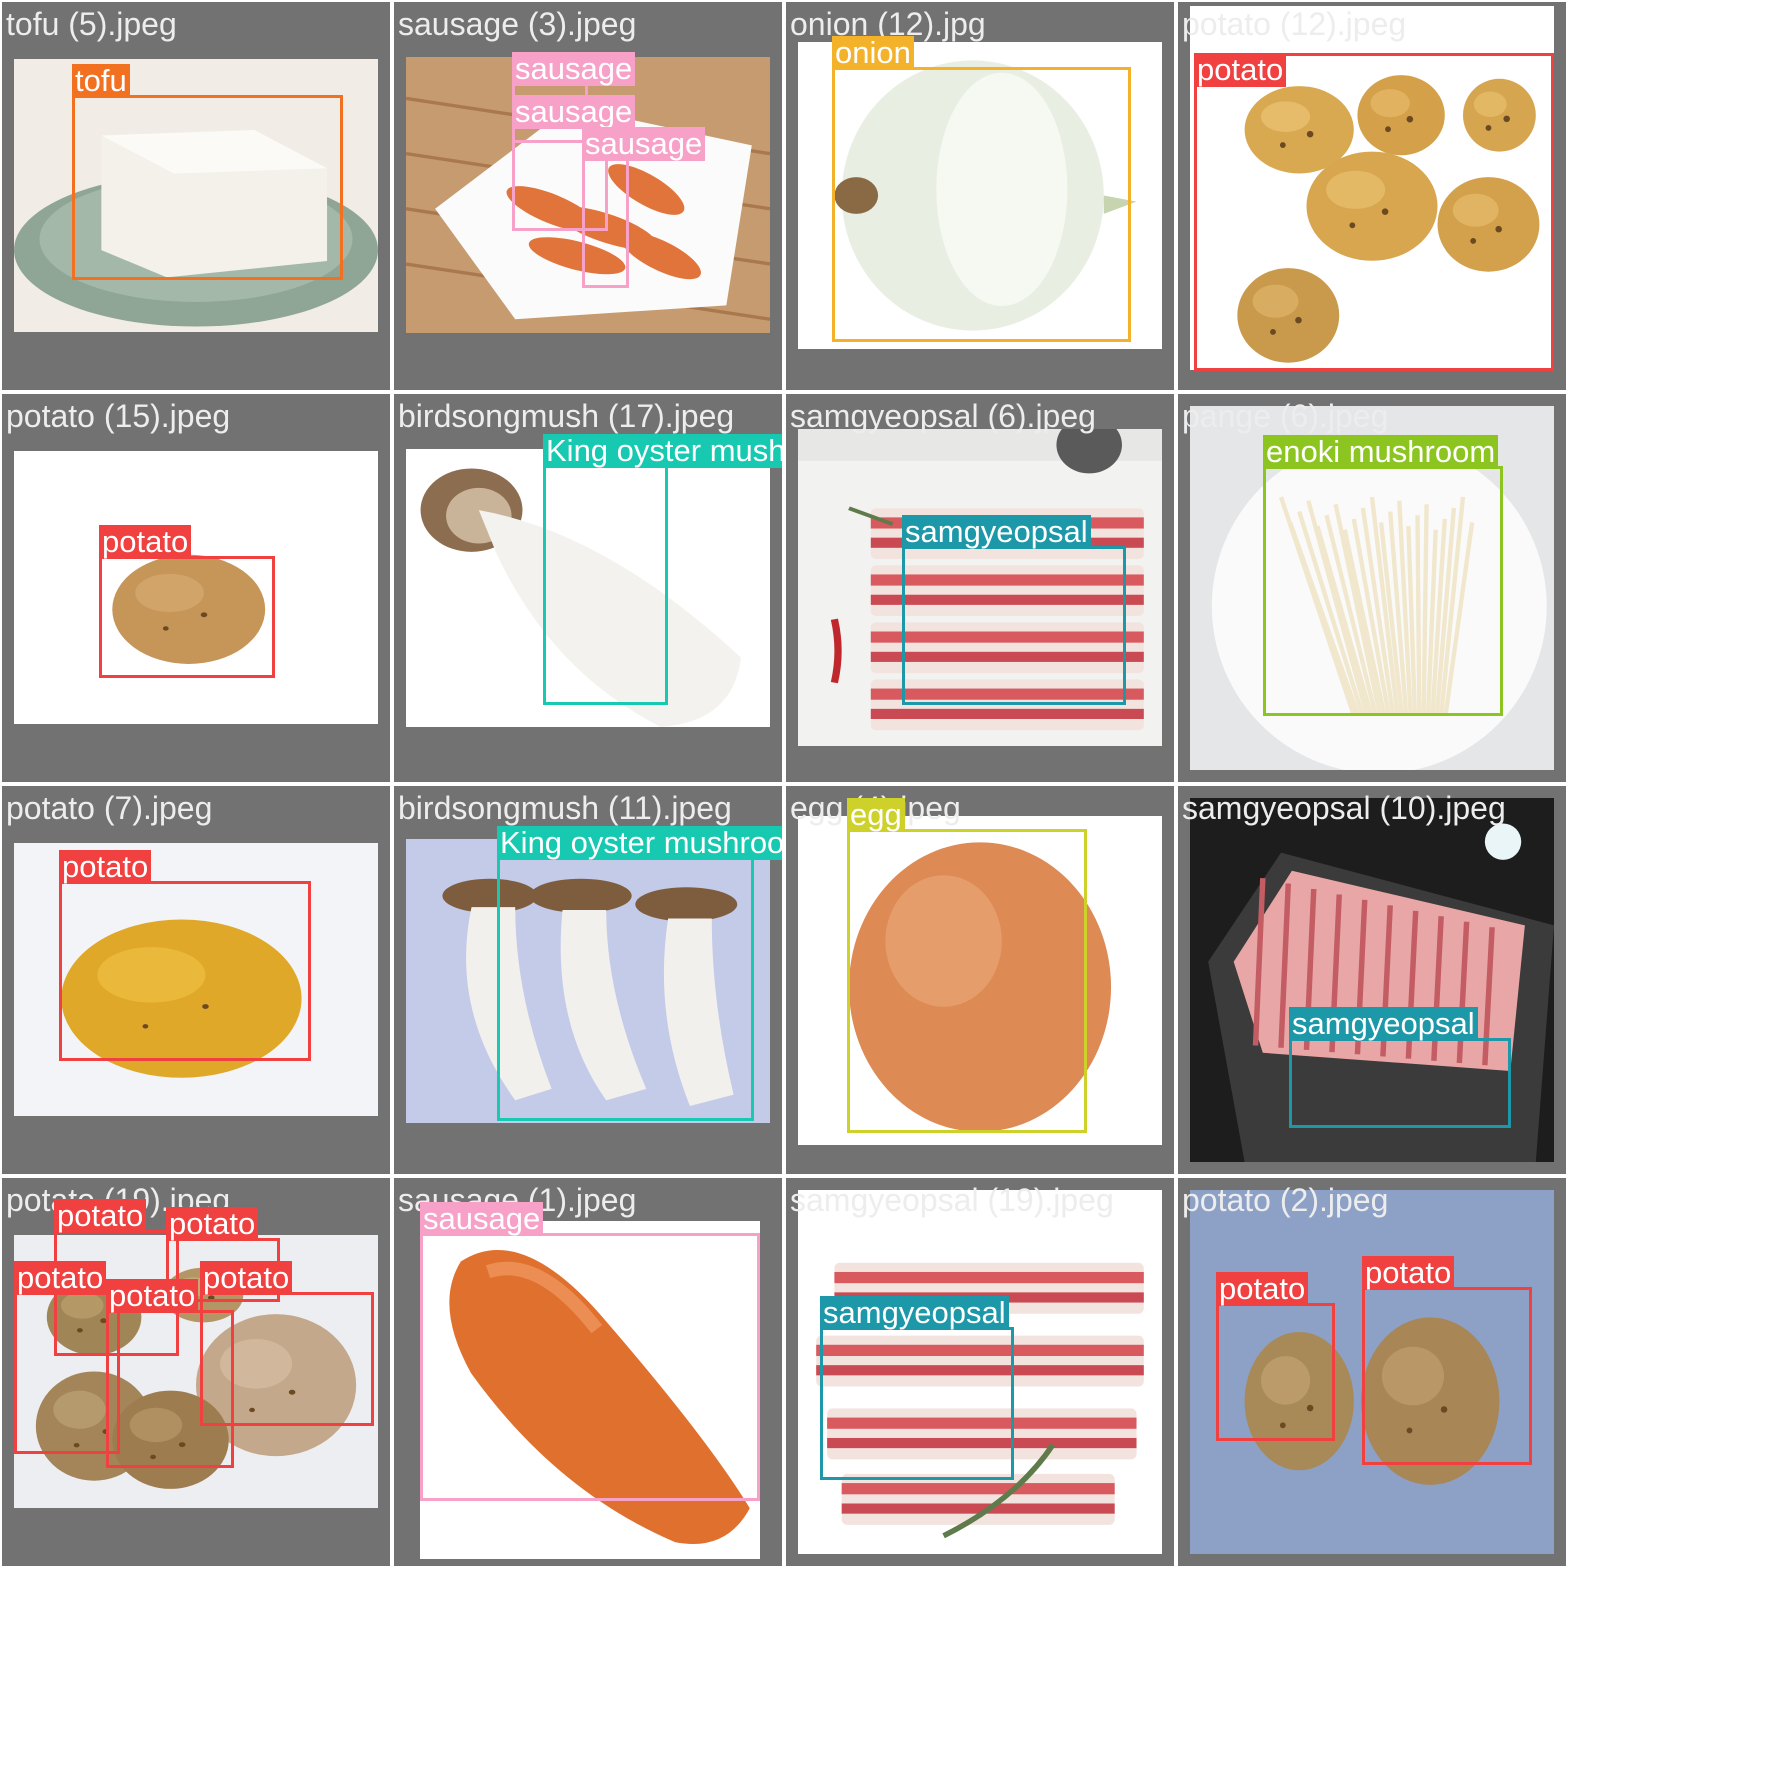 This screenshot has width=1792, height=1792. Describe the element at coordinates (1344, 808) in the screenshot. I see `image-filename: samgyeopsal (10).jpeg` at that location.